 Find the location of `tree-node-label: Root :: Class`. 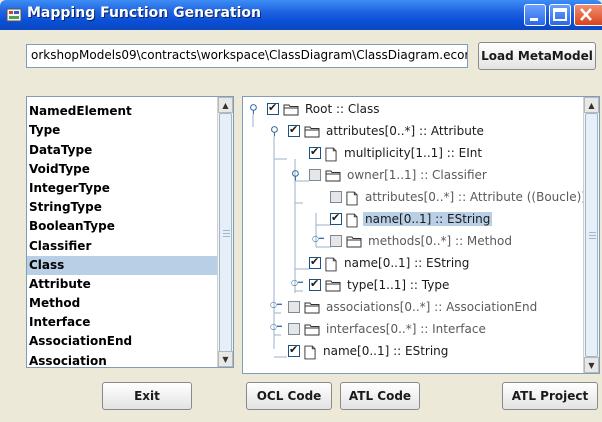

tree-node-label: Root :: Class is located at coordinates (342, 109).